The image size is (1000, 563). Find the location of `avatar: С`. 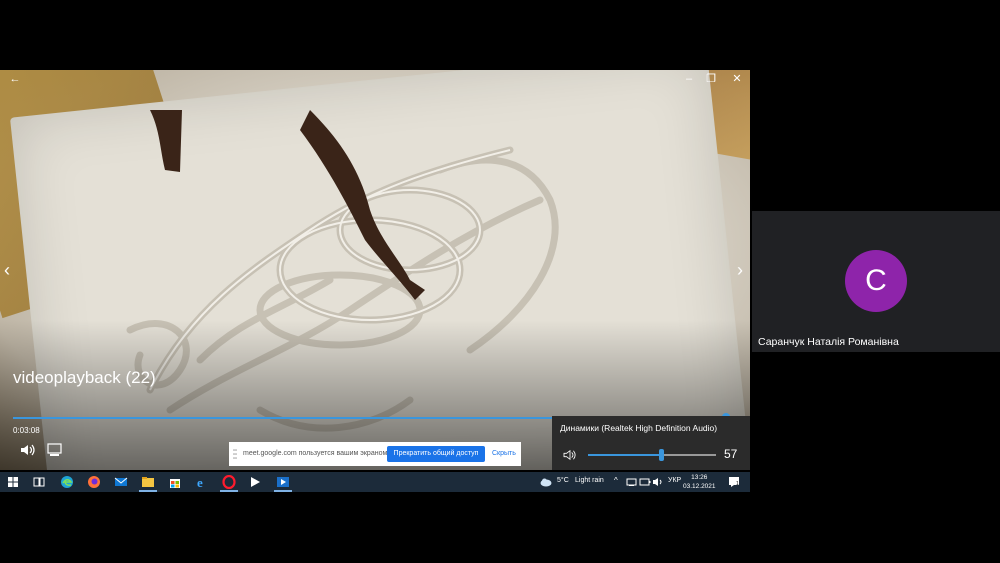

avatar: С is located at coordinates (876, 281).